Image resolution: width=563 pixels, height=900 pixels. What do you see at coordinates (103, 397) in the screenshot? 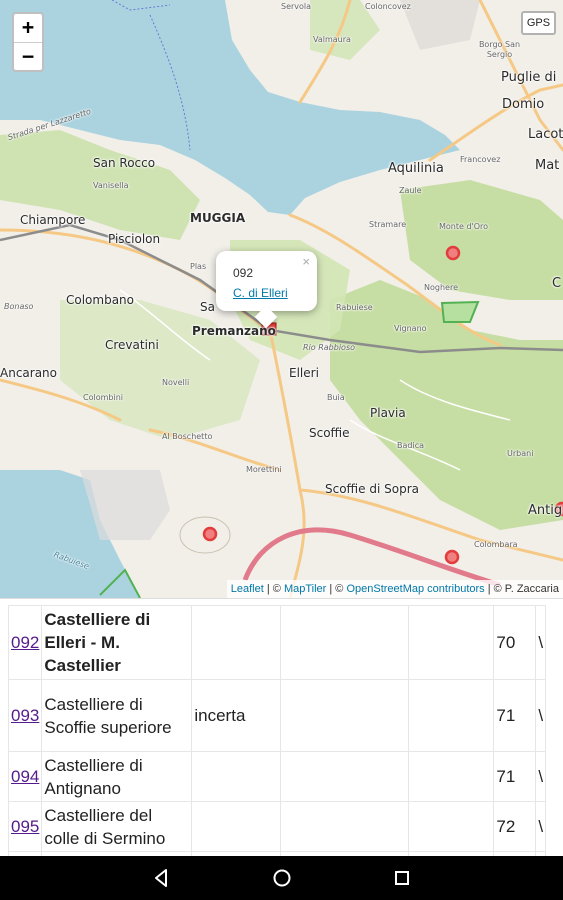
I see `place-label: Colombini` at bounding box center [103, 397].